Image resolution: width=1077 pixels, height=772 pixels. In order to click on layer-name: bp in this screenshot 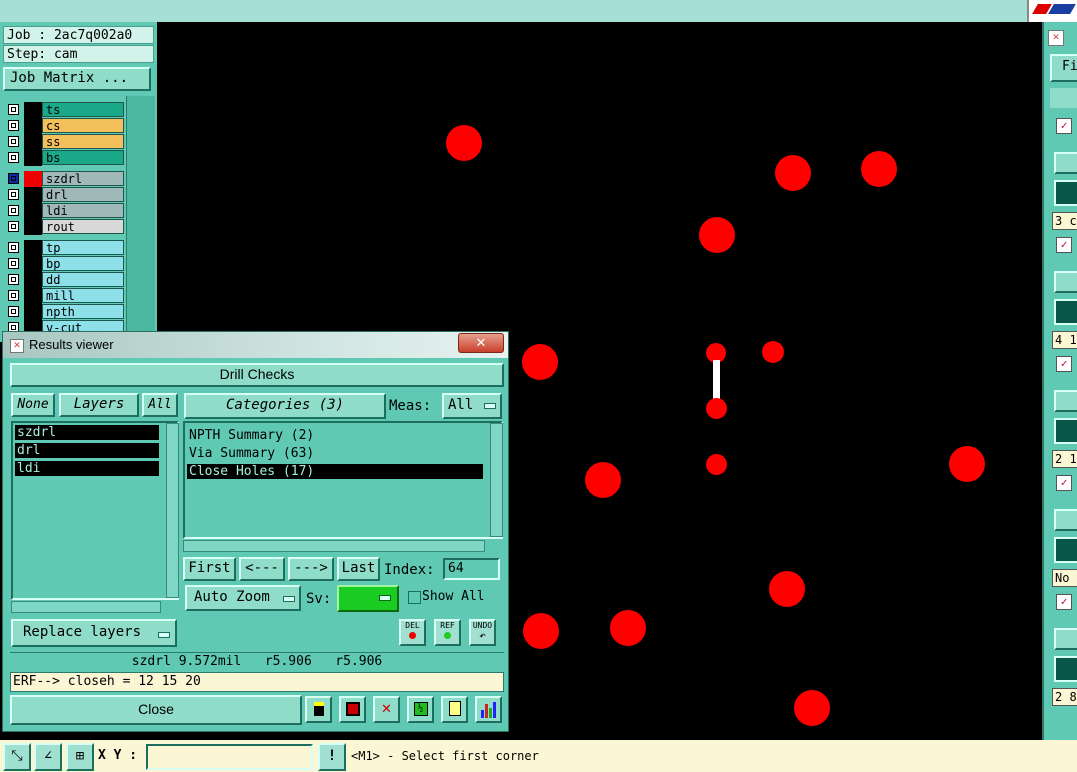, I will do `click(83, 263)`.